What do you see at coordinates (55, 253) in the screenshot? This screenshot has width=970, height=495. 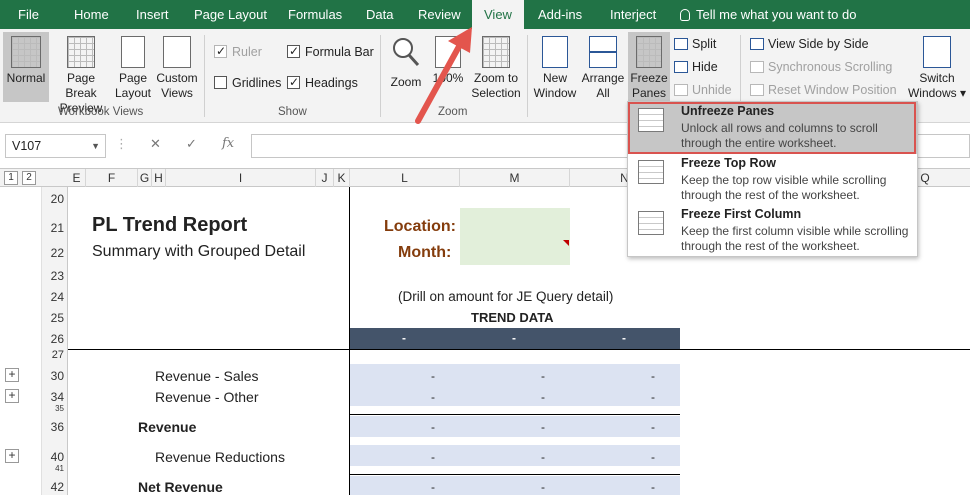 I see `row-header: 22` at bounding box center [55, 253].